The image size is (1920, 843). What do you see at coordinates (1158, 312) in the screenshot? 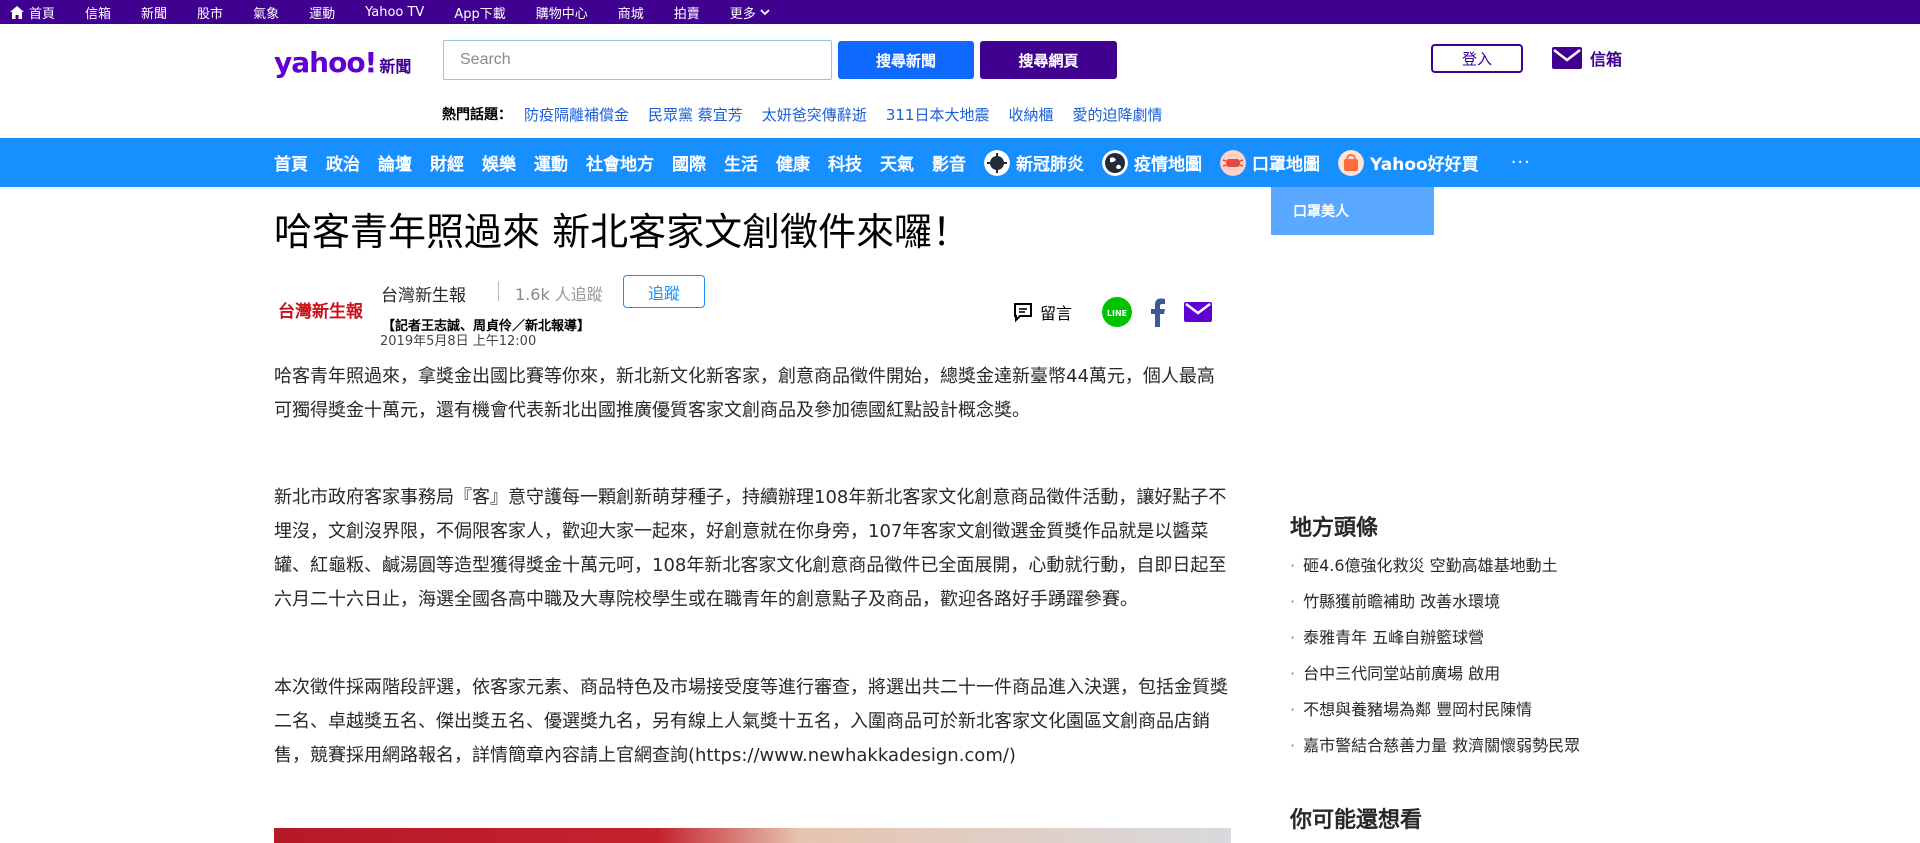
I see `facebook-share-icon` at bounding box center [1158, 312].